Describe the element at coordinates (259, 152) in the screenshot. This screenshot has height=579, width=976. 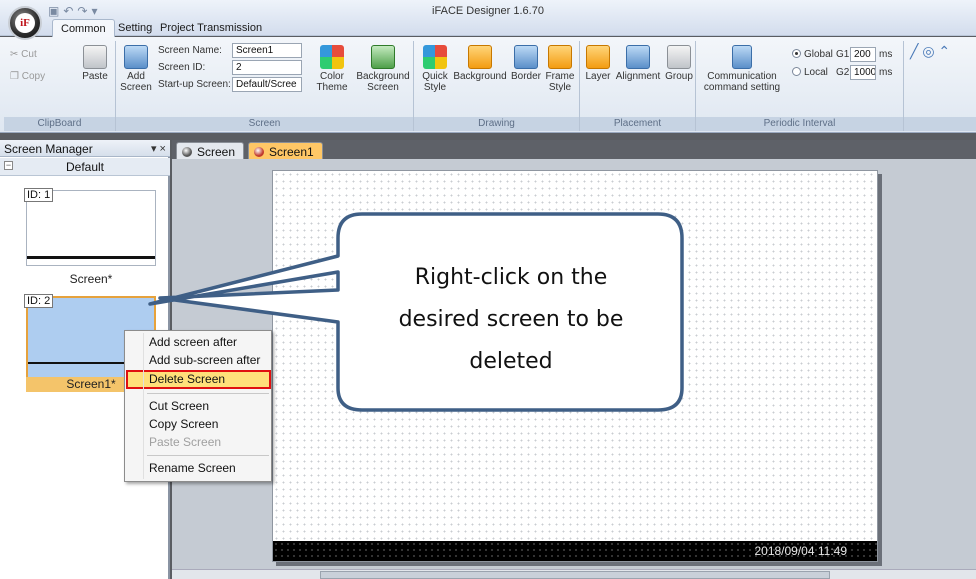
I see `screen1-tab-icon` at that location.